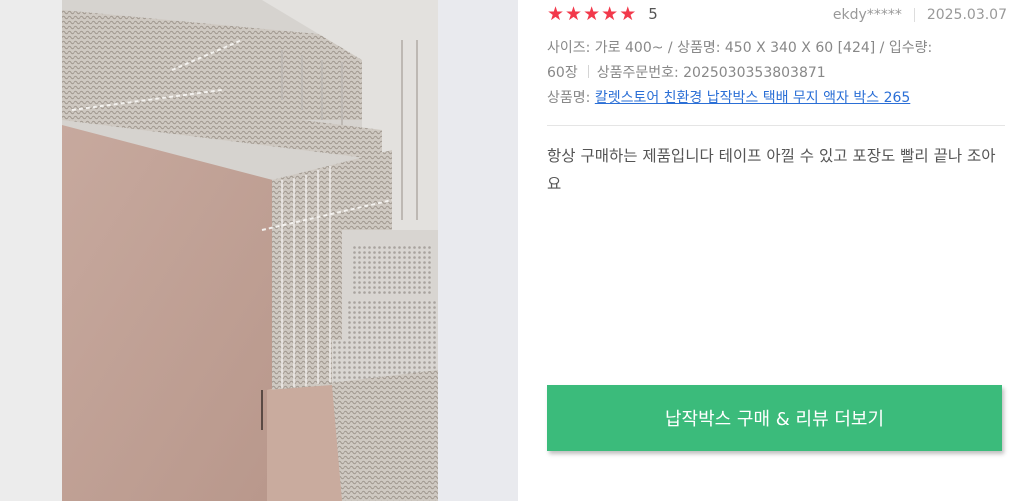  Describe the element at coordinates (774, 418) in the screenshot. I see `more-reviews-button: 납작박스 구매 & 리뷰 더보기` at that location.